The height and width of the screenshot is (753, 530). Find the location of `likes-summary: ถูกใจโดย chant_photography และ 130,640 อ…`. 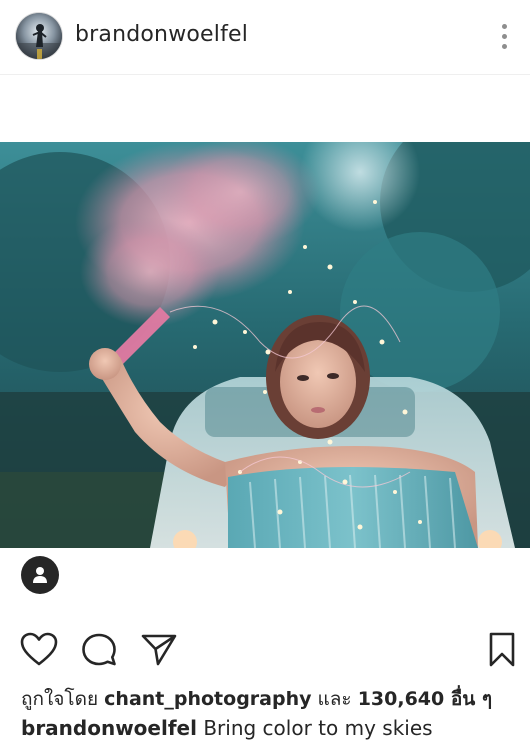

likes-summary: ถูกใจโดย chant_photography และ 130,640 อ… is located at coordinates (256, 699).